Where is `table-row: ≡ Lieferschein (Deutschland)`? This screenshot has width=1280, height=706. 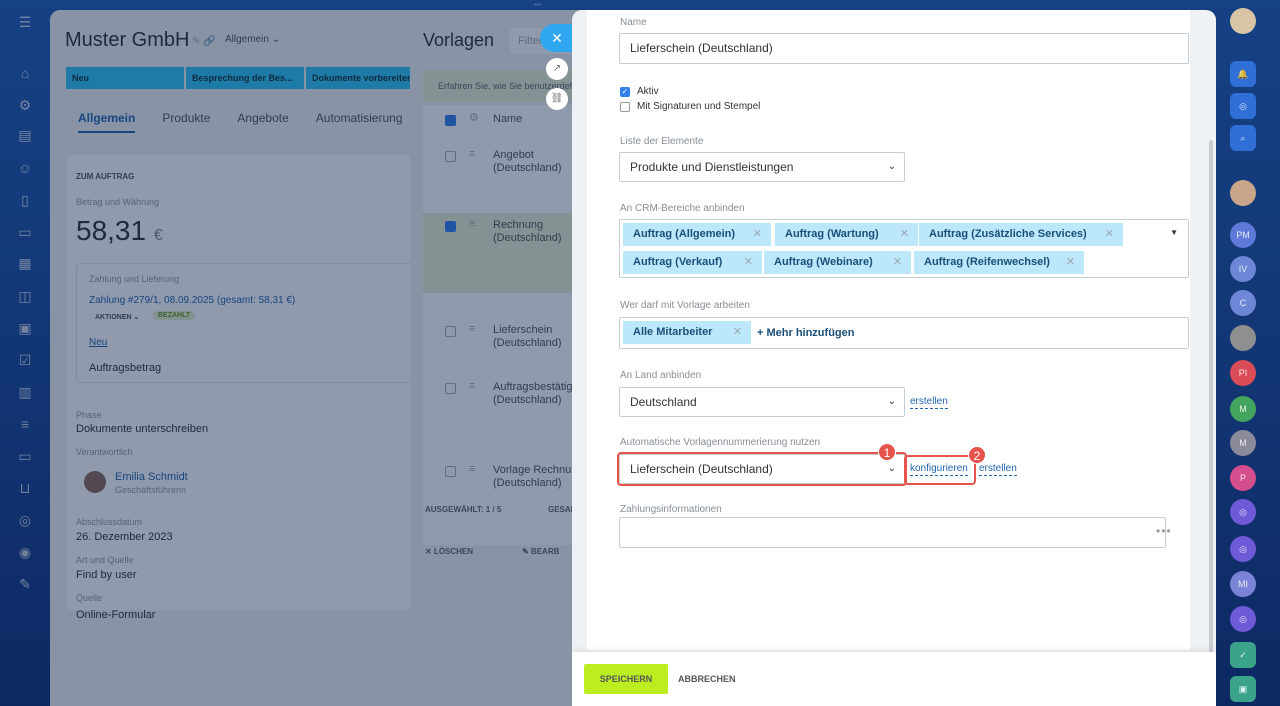
table-row: ≡ Lieferschein (Deutschland) is located at coordinates (504, 349).